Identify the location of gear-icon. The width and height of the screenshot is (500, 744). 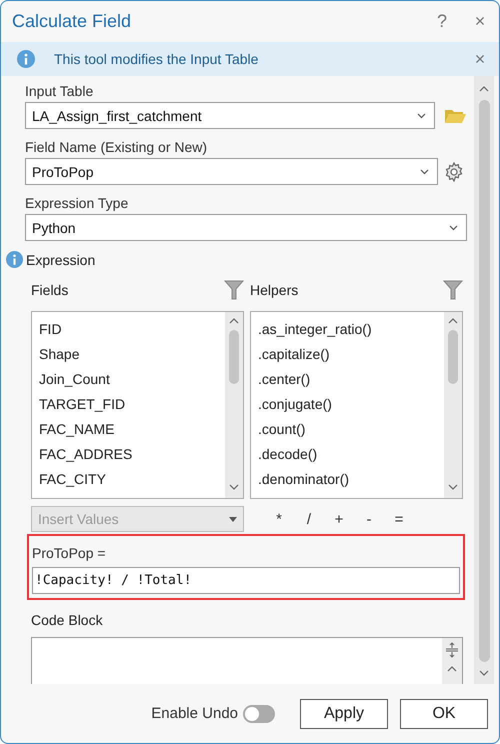
(454, 172).